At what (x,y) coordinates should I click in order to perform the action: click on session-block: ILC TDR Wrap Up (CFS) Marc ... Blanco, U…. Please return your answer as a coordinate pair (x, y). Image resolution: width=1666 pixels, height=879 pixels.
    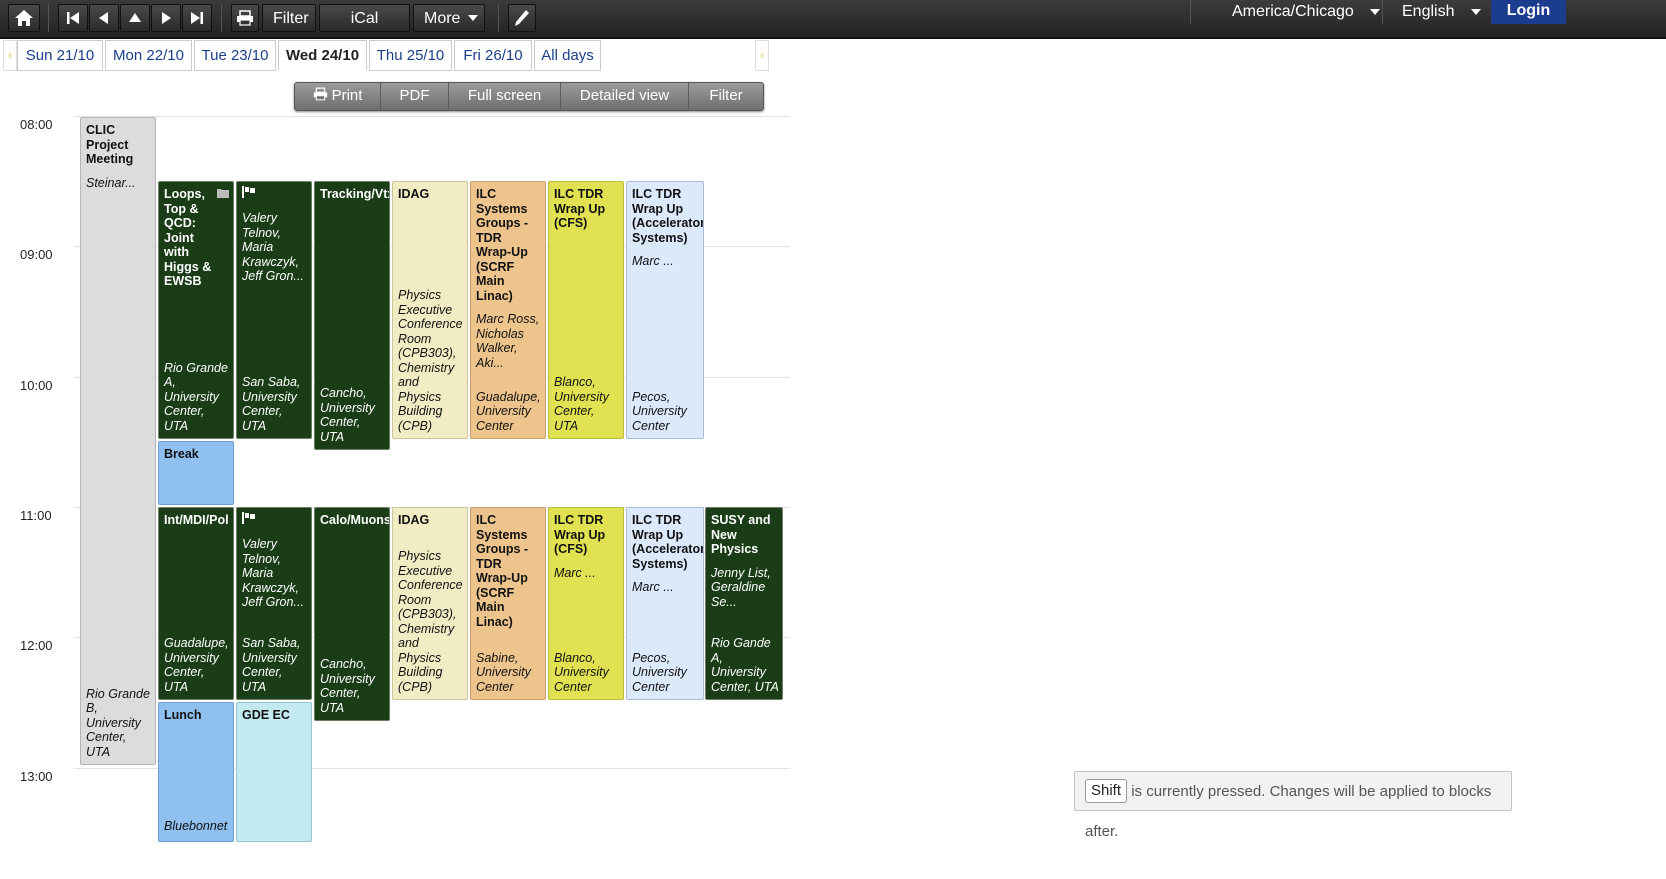
    Looking at the image, I should click on (586, 603).